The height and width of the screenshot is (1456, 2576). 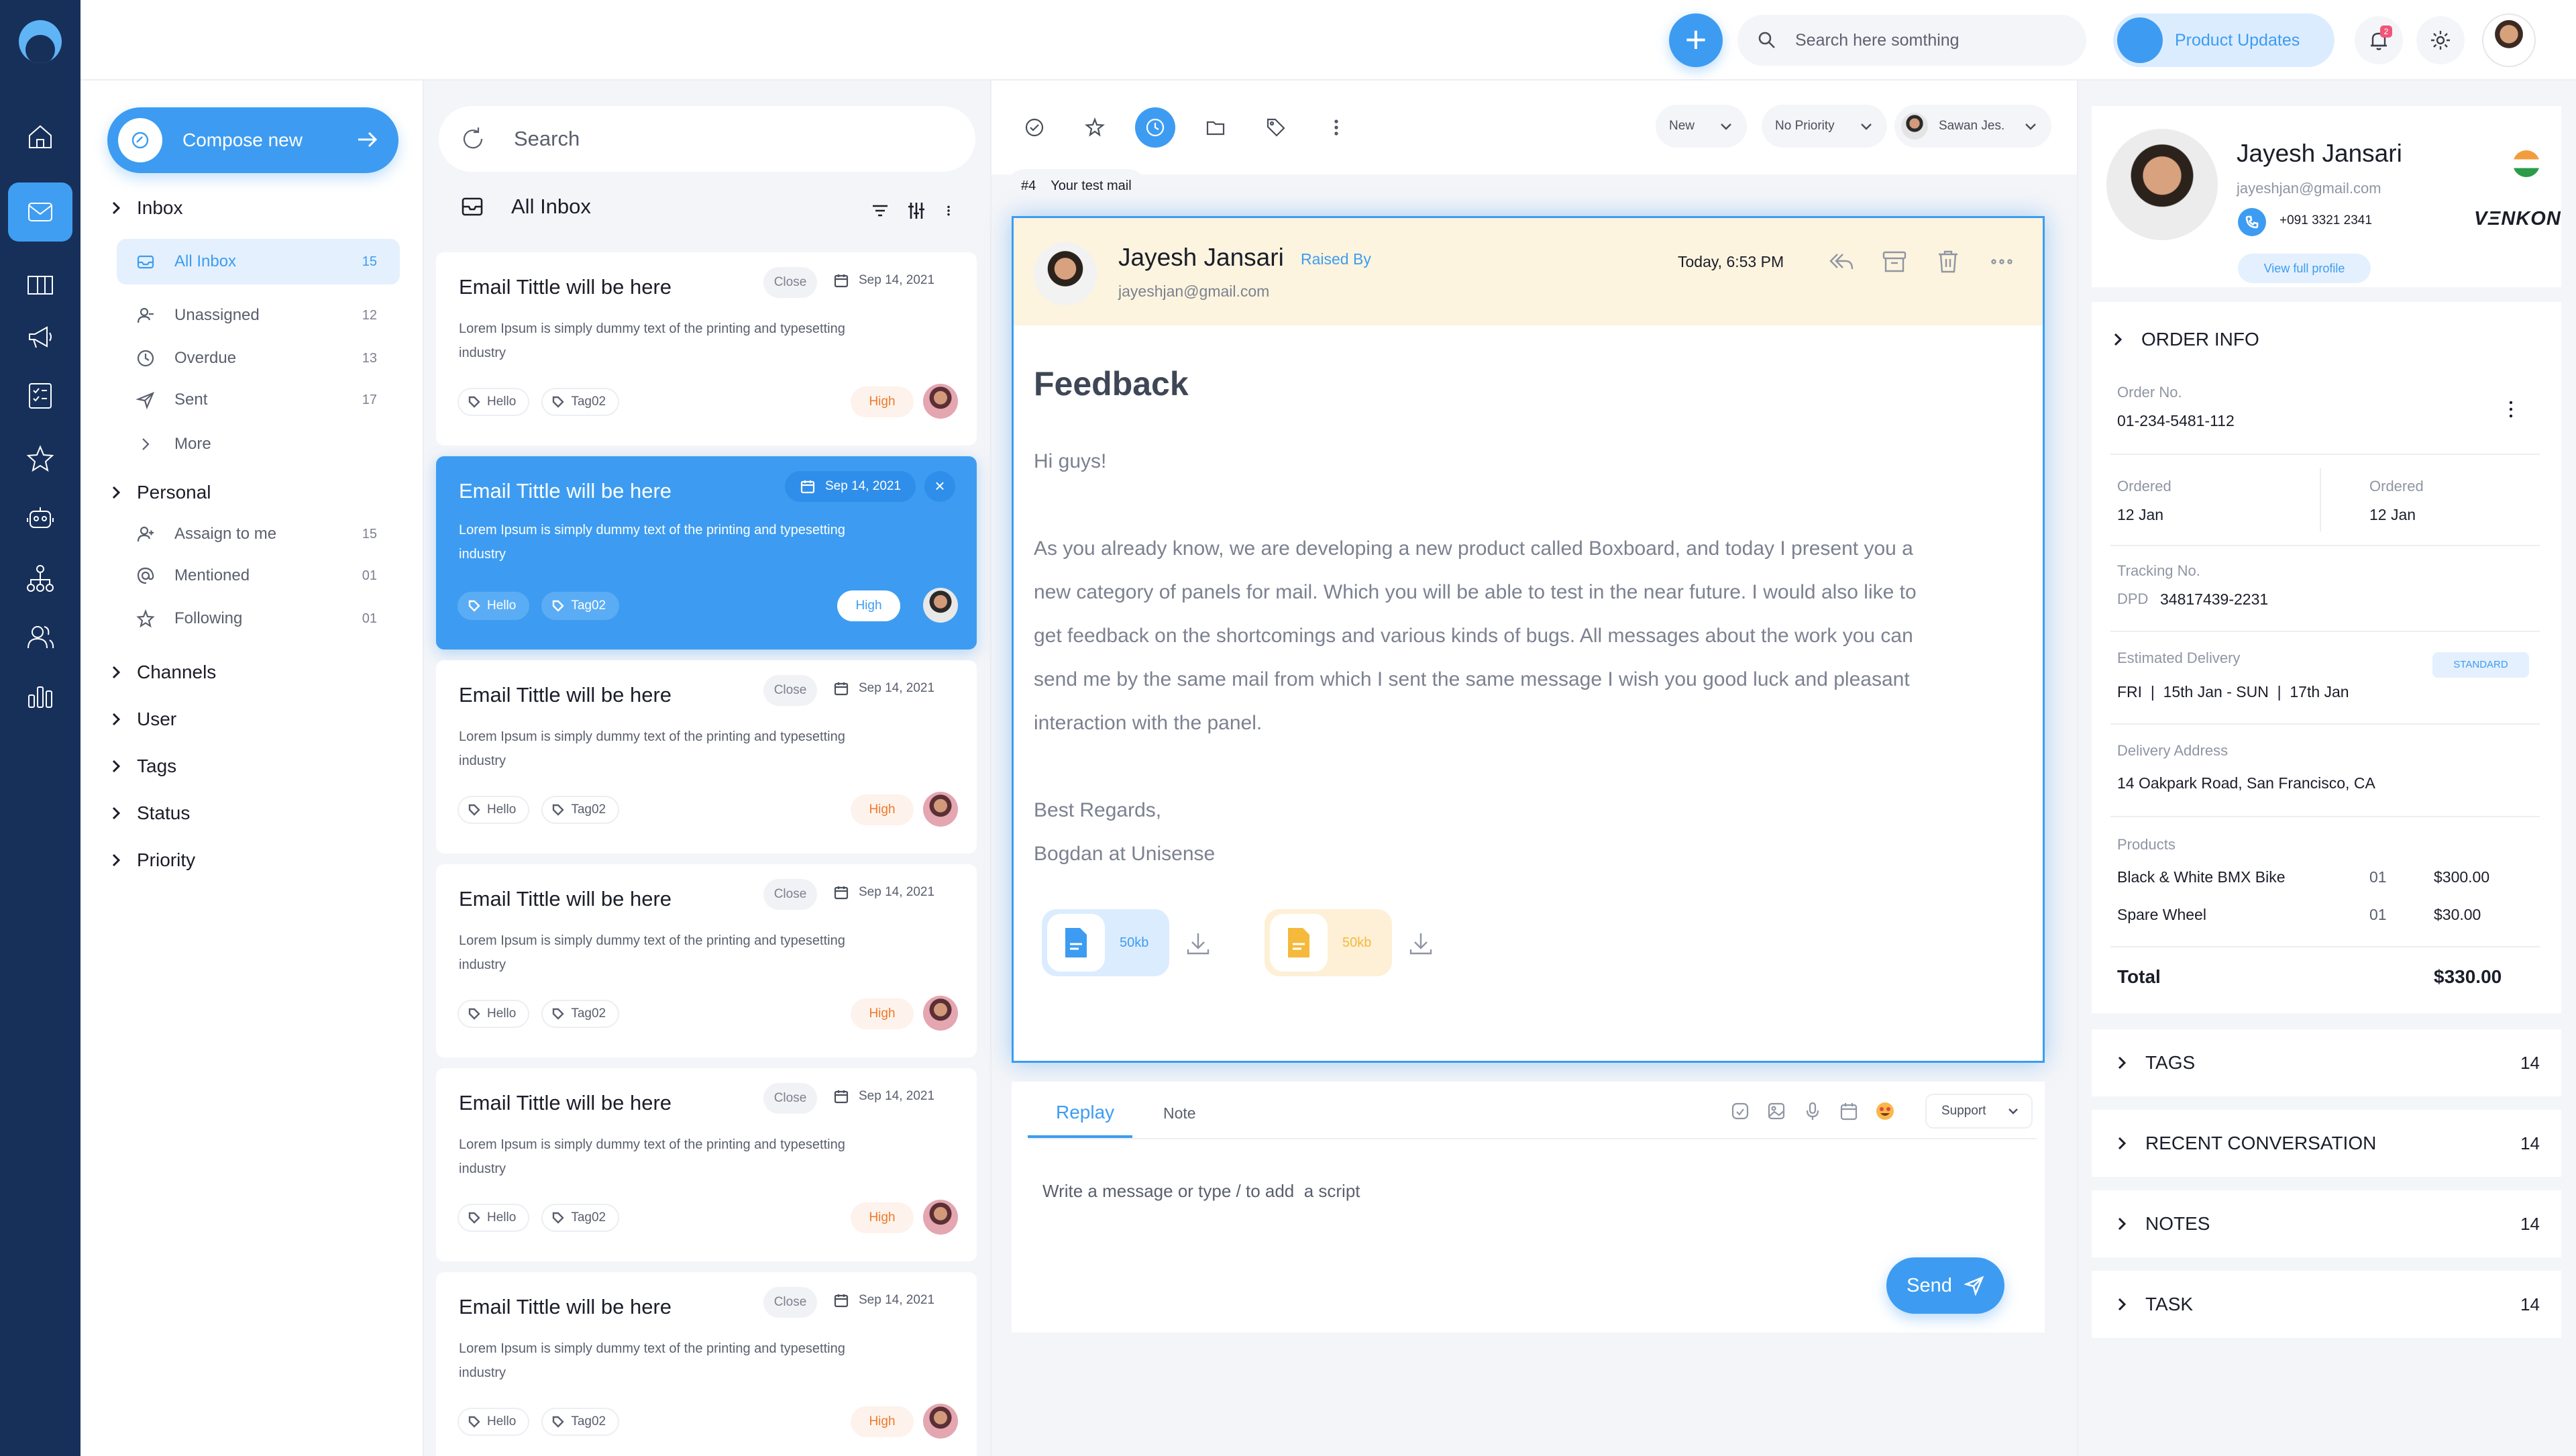 I want to click on microphone-icon, so click(x=1812, y=1111).